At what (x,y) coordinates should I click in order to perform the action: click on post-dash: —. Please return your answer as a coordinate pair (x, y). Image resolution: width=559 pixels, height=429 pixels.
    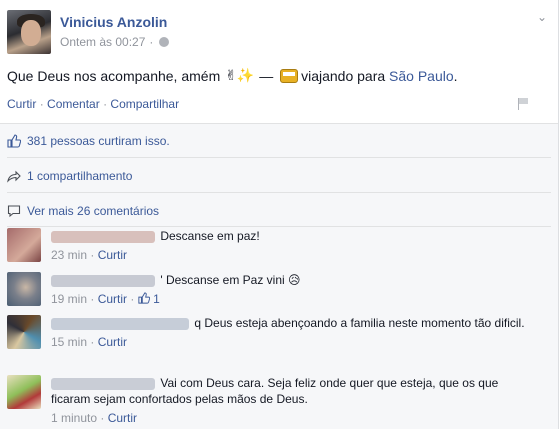
    Looking at the image, I should click on (266, 75).